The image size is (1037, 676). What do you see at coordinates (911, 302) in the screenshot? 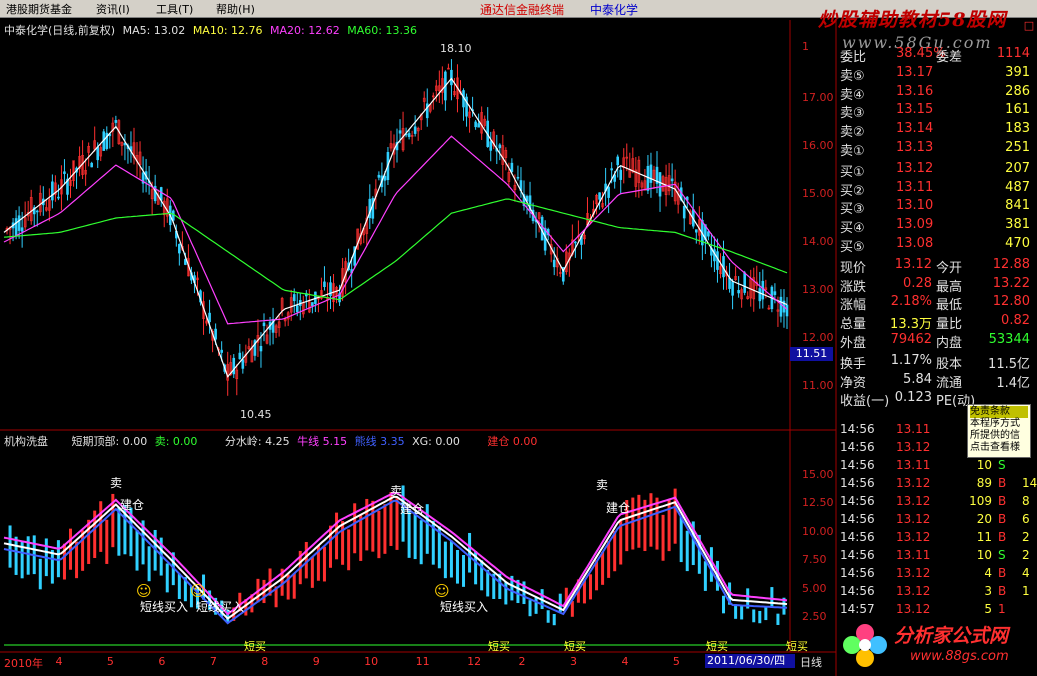
I see `quote-value: 2.18%` at bounding box center [911, 302].